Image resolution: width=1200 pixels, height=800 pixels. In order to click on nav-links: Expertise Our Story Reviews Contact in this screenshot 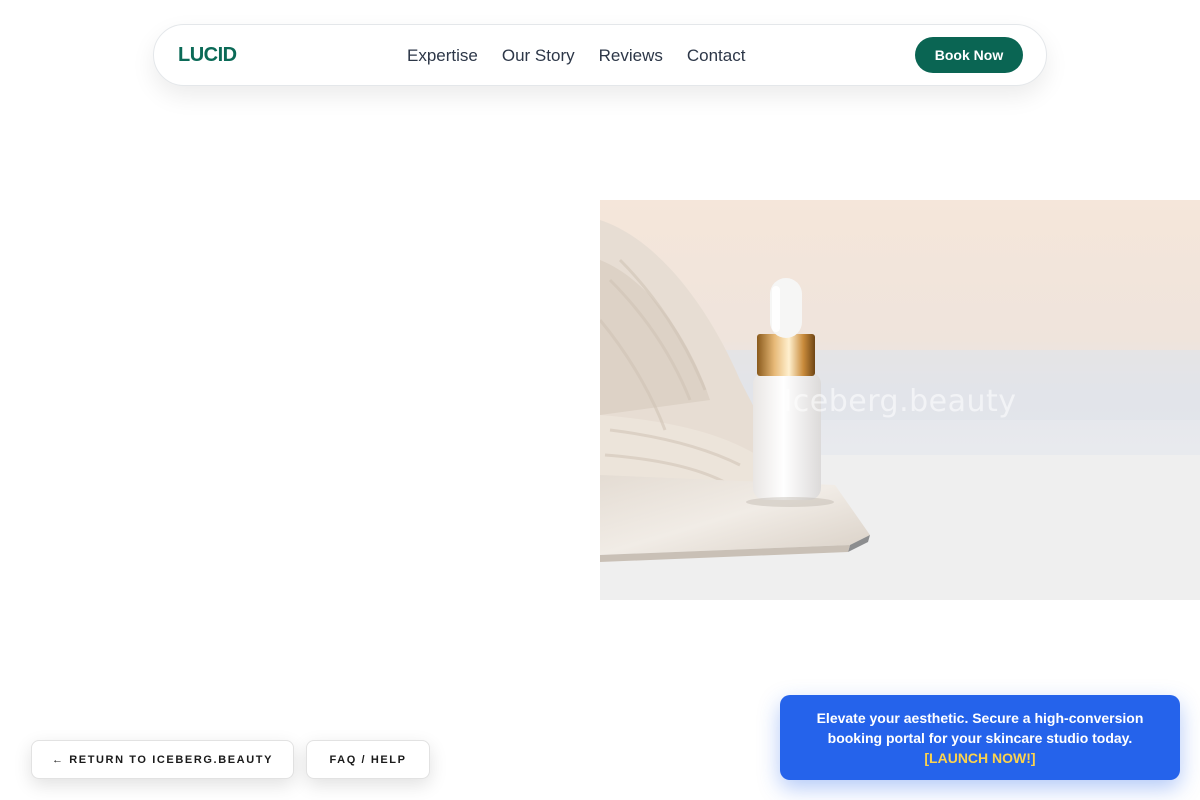, I will do `click(576, 56)`.